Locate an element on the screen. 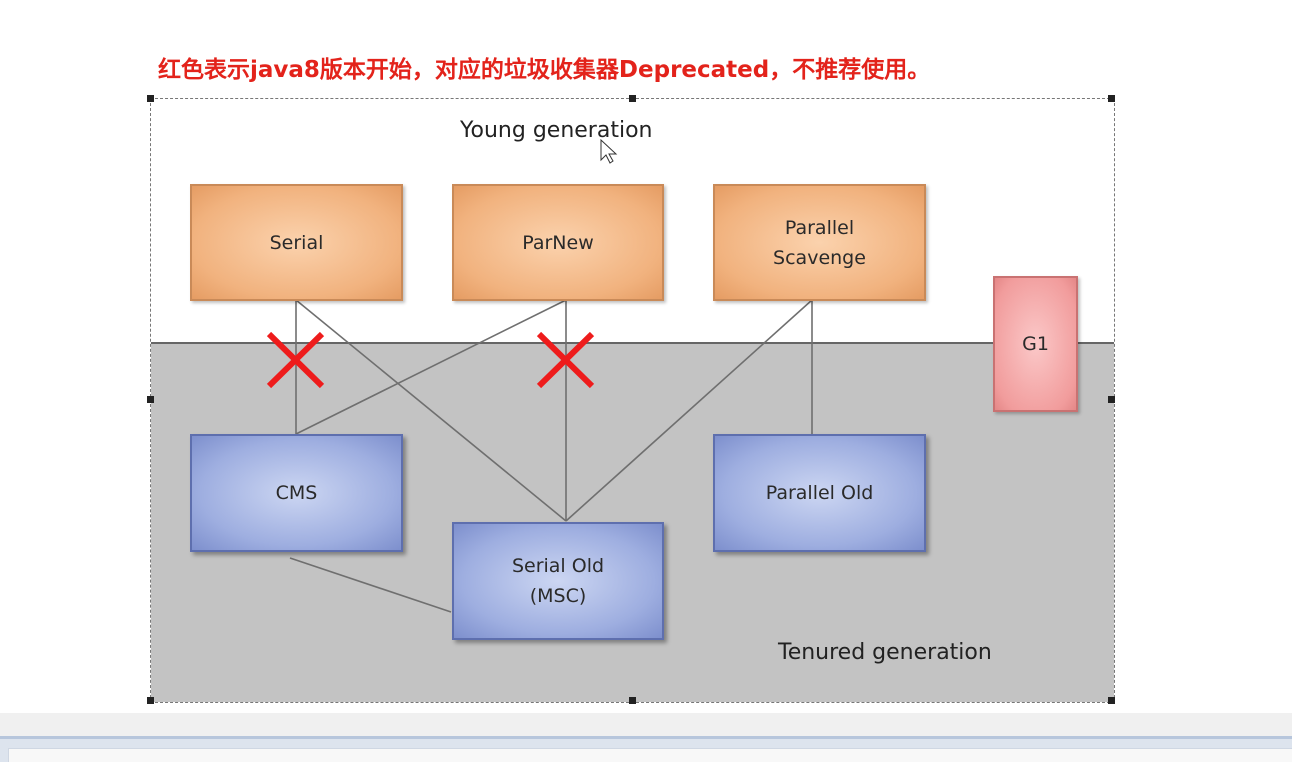  parnew-collector: ParNew is located at coordinates (558, 242).